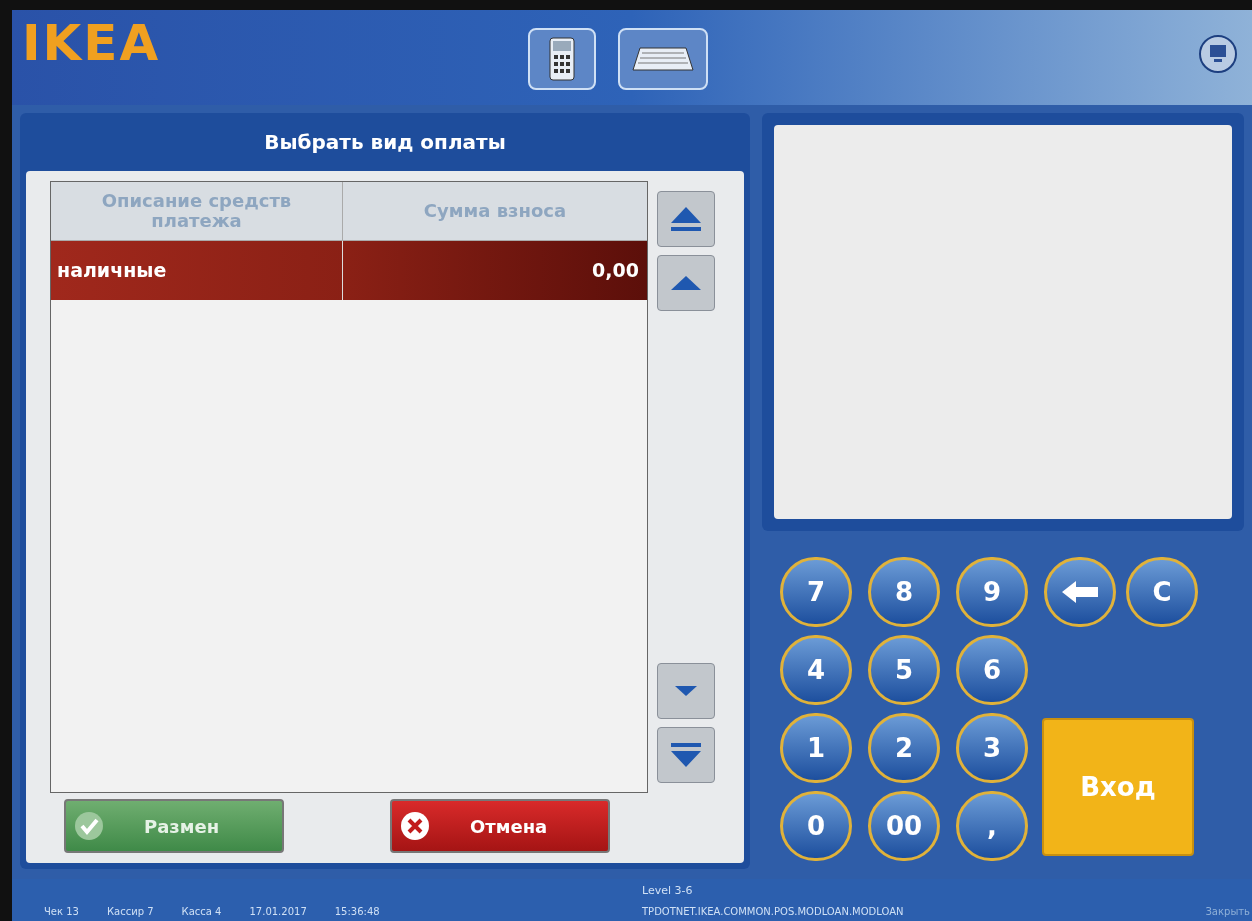 This screenshot has height=921, width=1252. I want to click on check-icon, so click(89, 826).